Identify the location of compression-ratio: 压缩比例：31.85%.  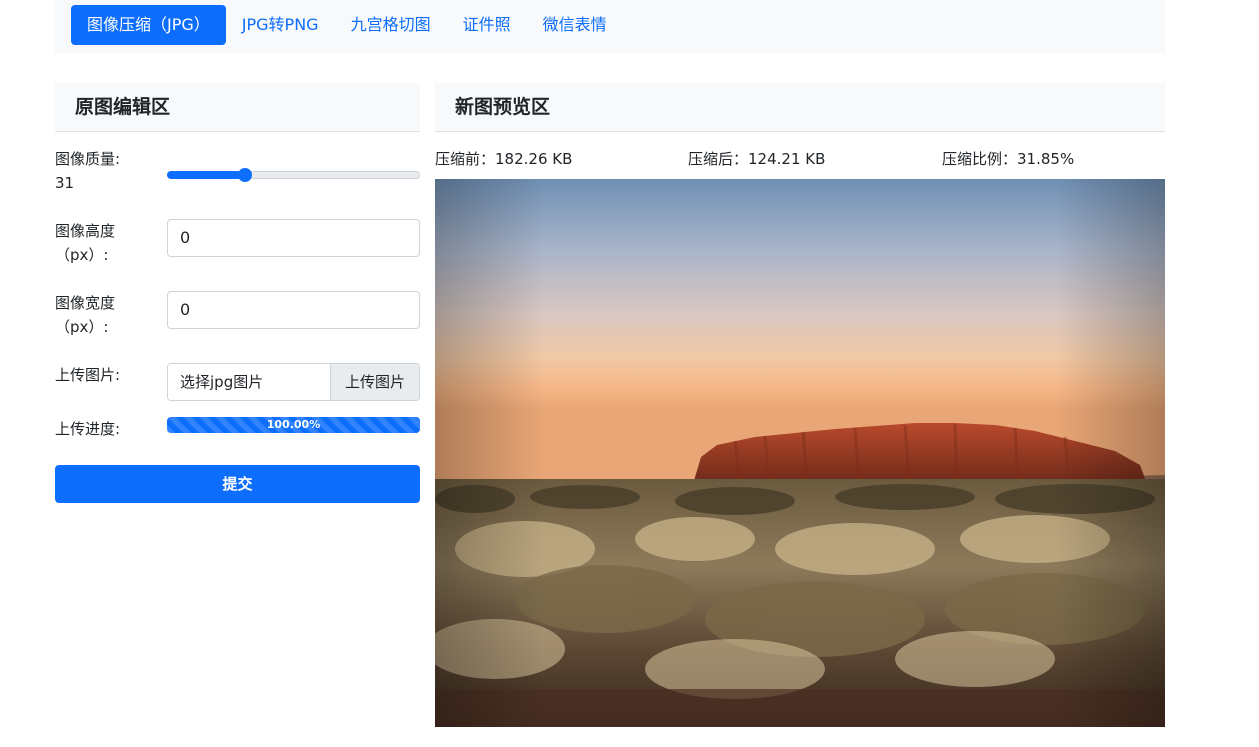
(1008, 159).